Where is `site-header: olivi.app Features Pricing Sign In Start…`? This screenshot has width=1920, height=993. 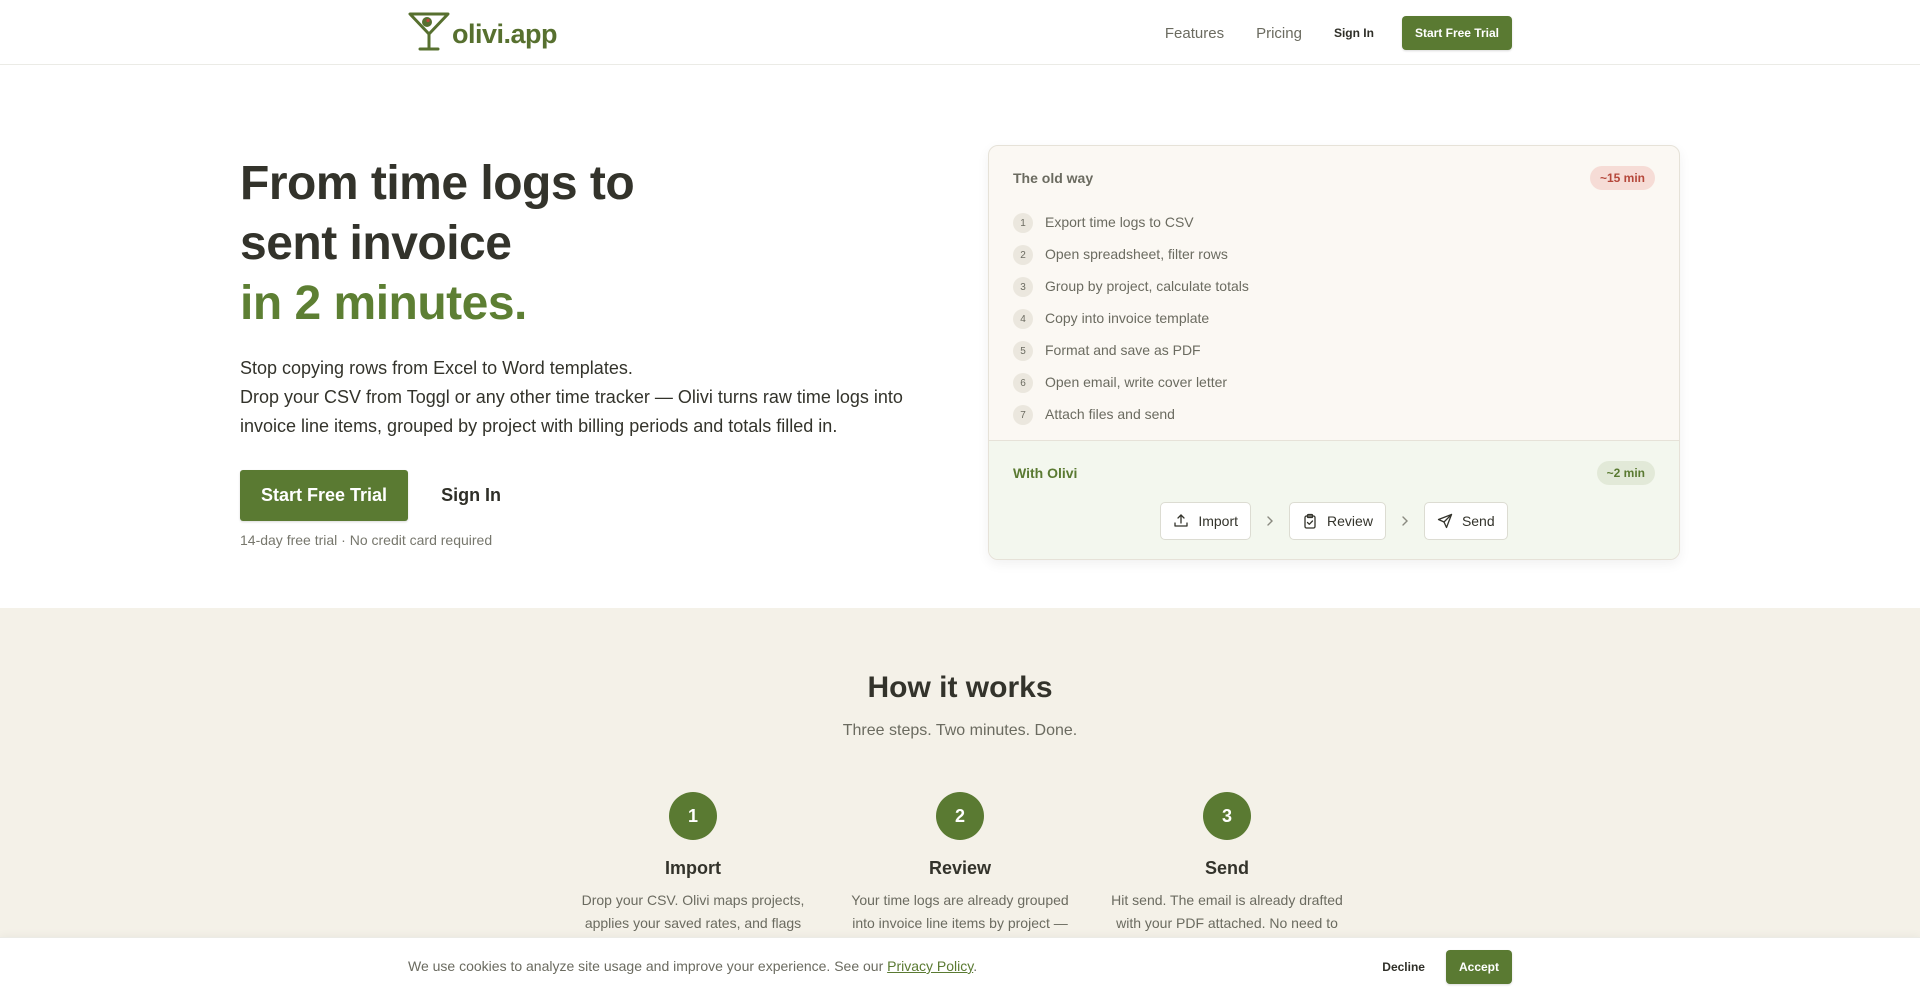 site-header: olivi.app Features Pricing Sign In Start… is located at coordinates (960, 32).